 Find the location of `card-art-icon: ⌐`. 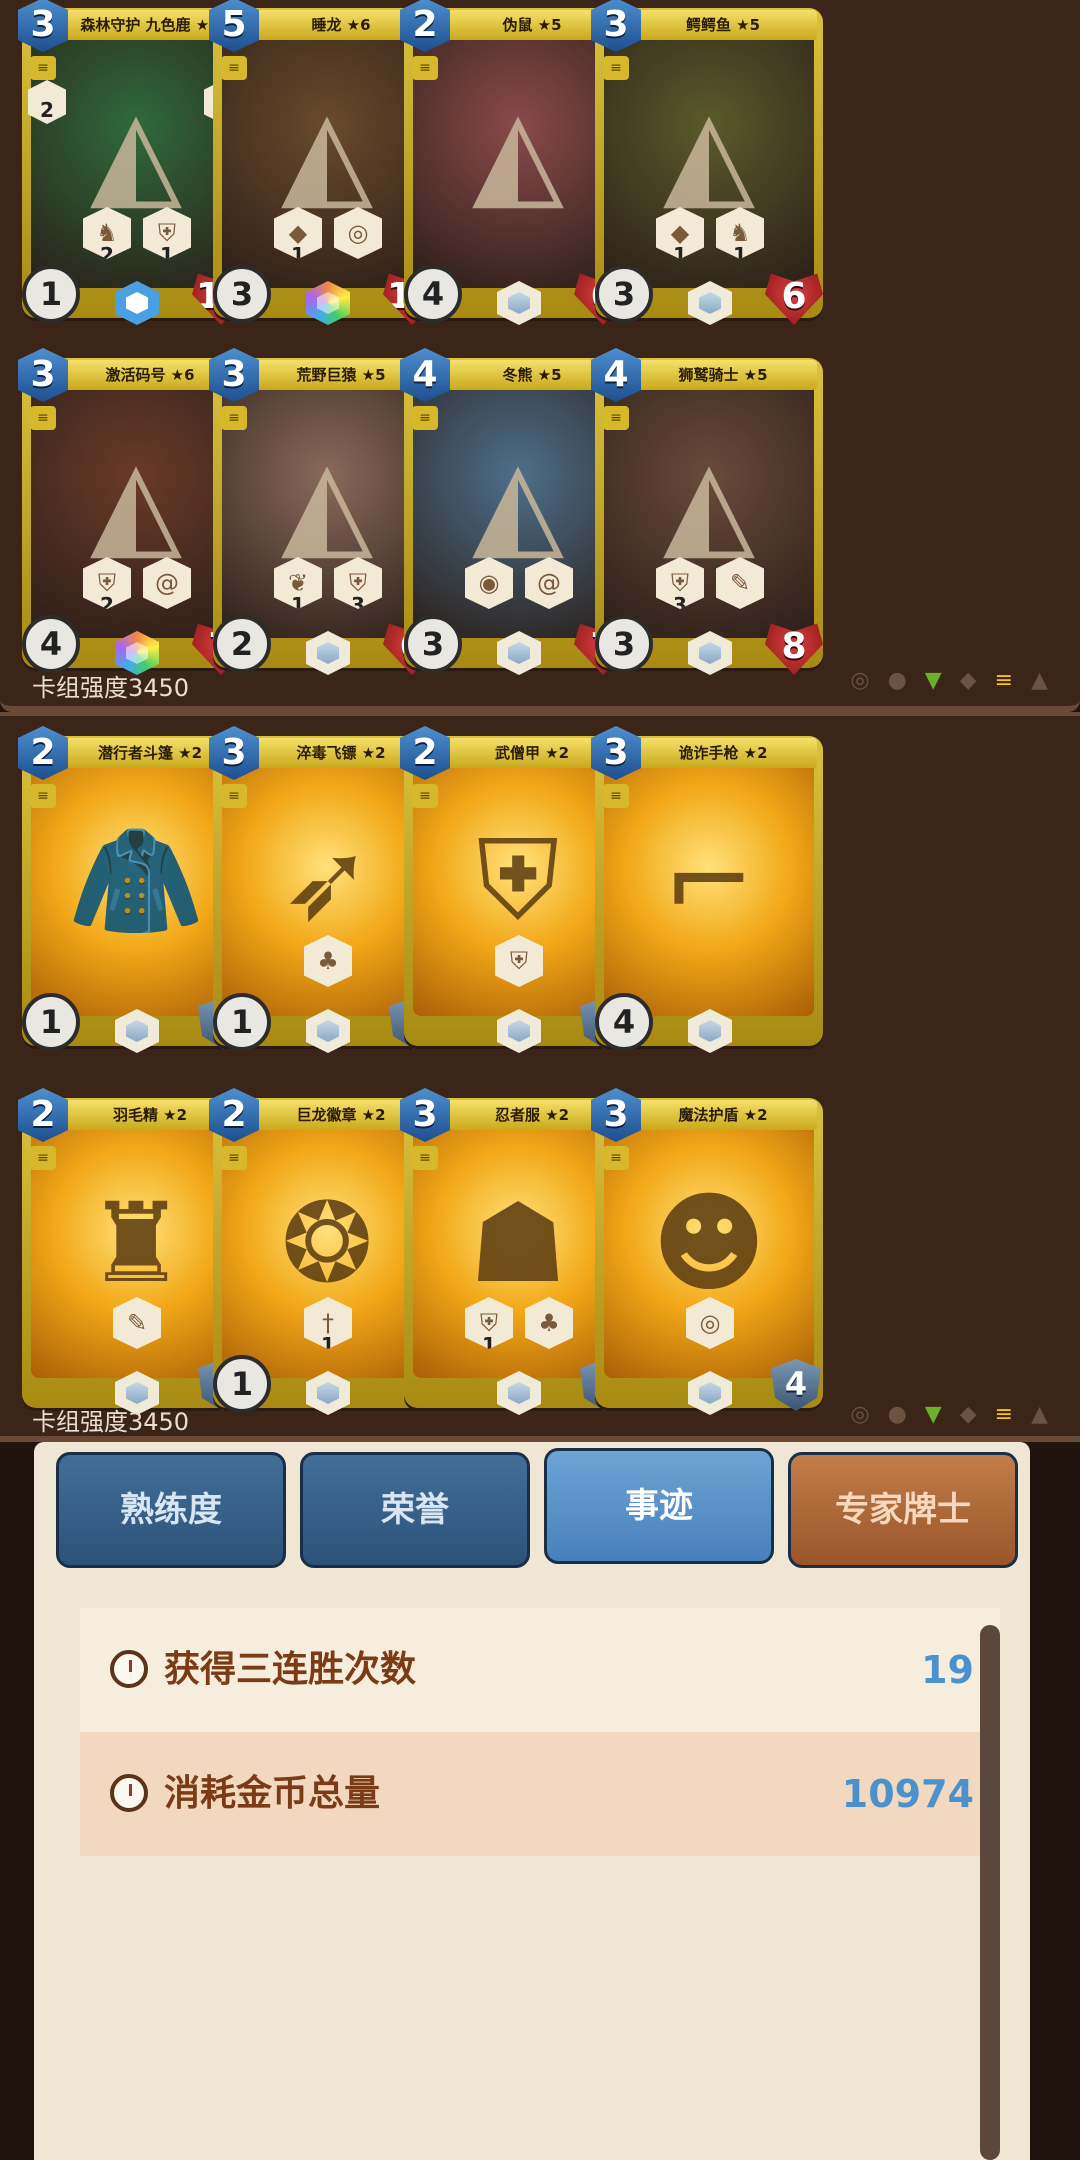

card-art-icon: ⌐ is located at coordinates (709, 881).